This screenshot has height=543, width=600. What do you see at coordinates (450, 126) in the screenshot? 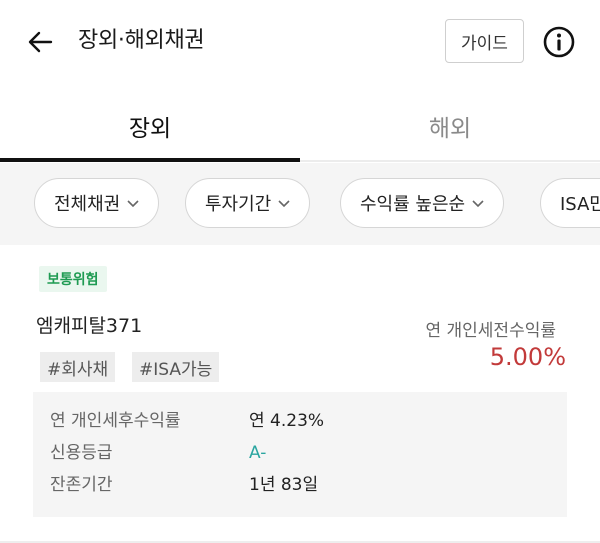
I see `tab-overseas: 해외` at bounding box center [450, 126].